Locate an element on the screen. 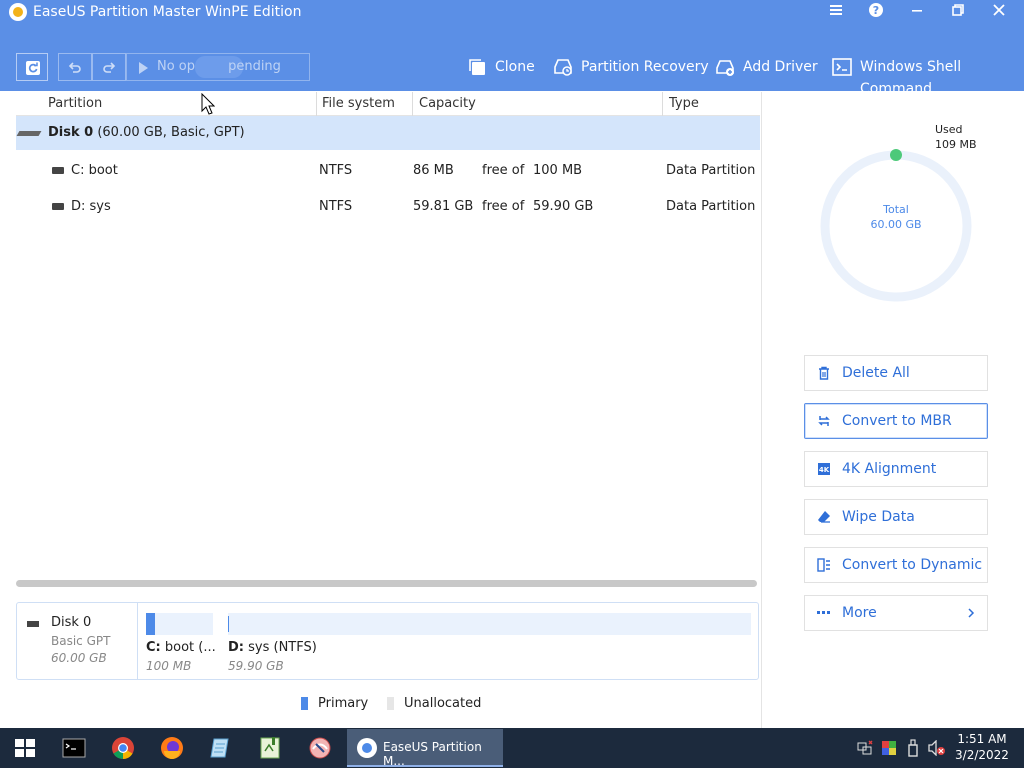 This screenshot has width=1024, height=768. diskmap-disk-type: Basic GPT is located at coordinates (81, 641).